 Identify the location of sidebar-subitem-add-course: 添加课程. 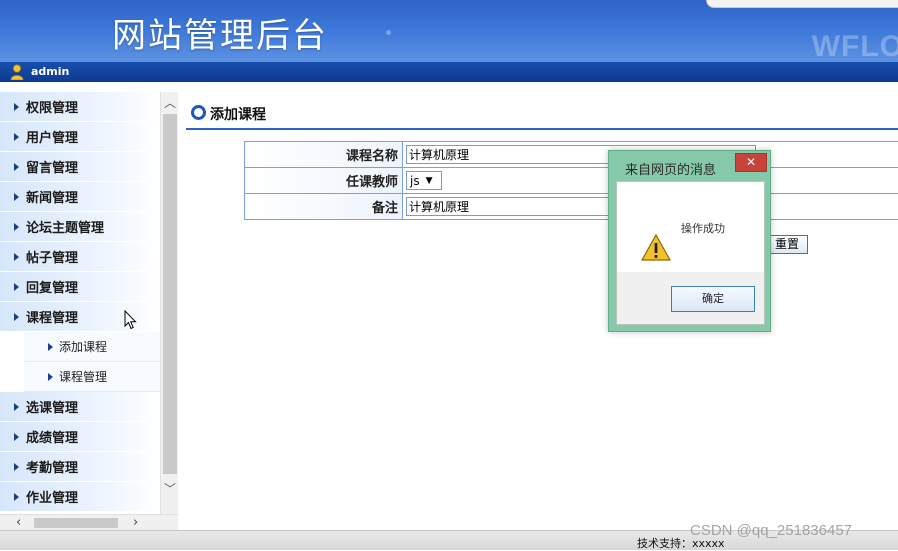
(92, 347).